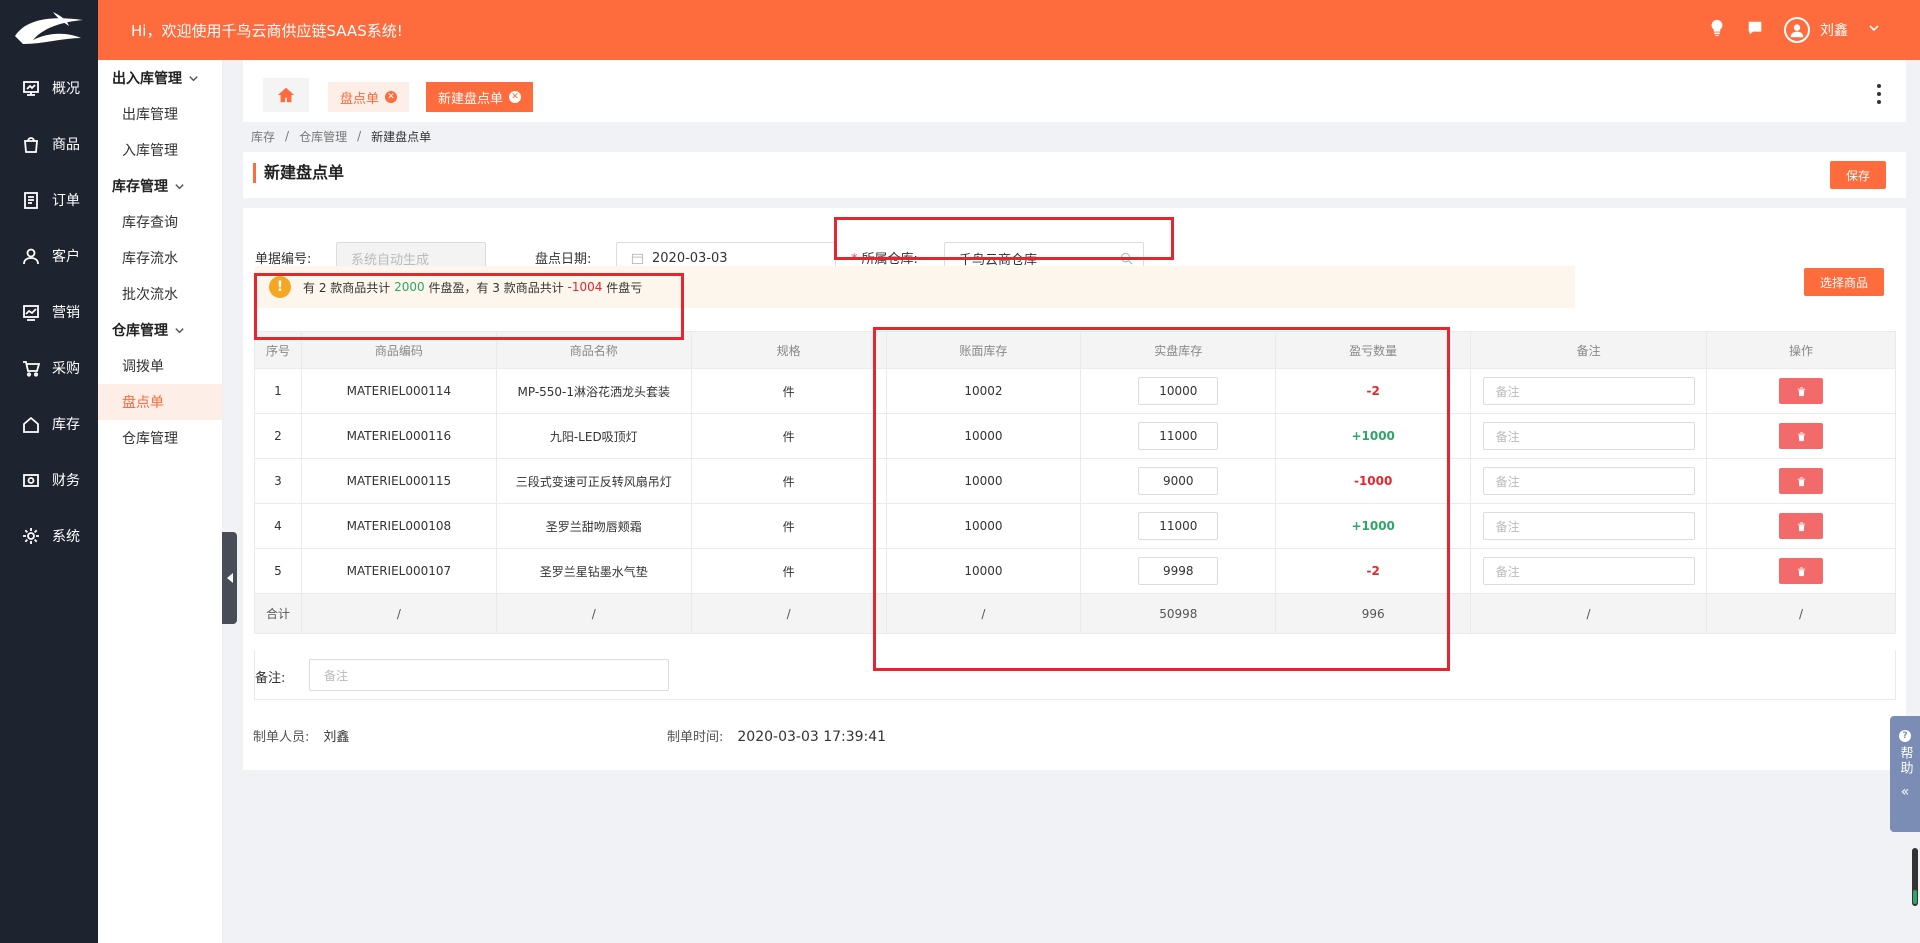  I want to click on diff-quantity: -1000, so click(1373, 481).